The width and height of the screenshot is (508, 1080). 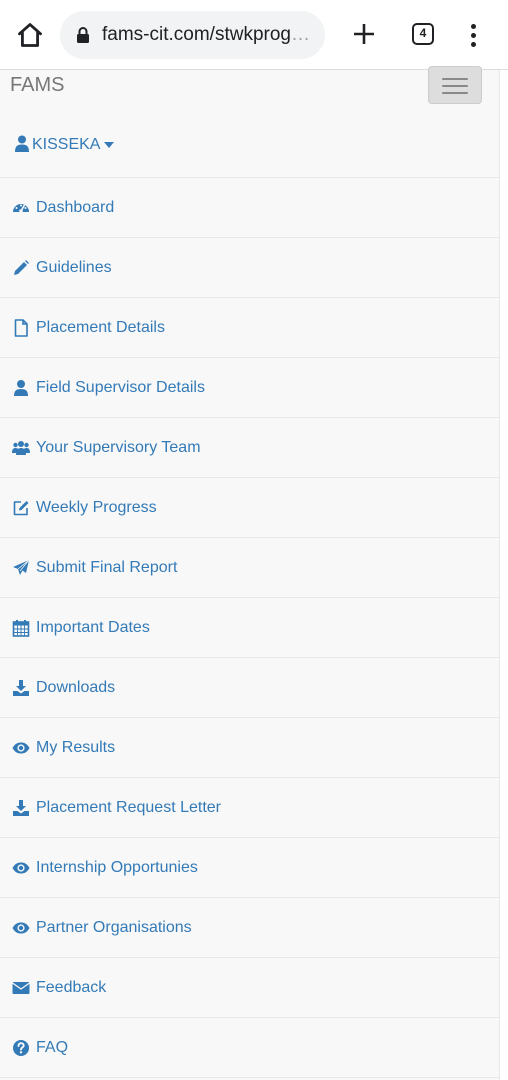 I want to click on nav-item-label: Important Dates, so click(x=93, y=627).